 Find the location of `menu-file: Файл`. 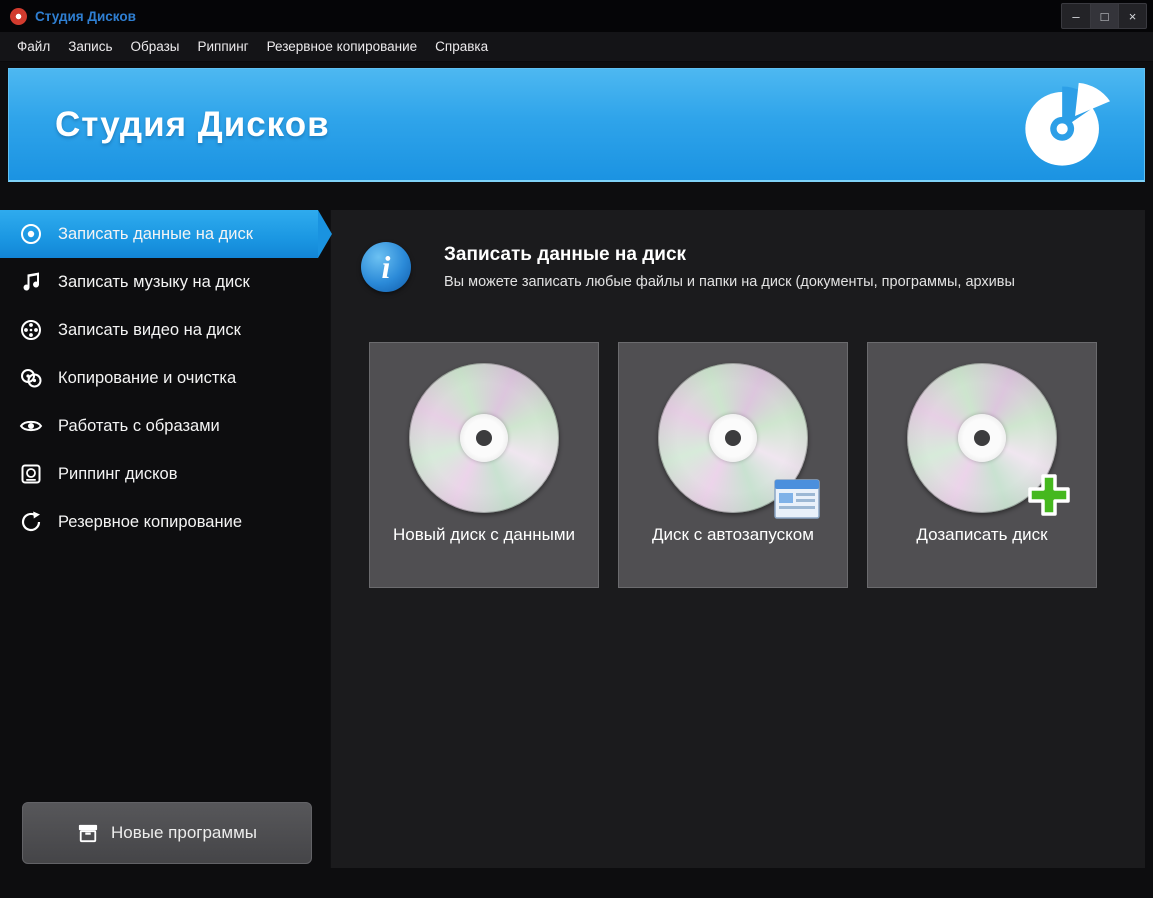

menu-file: Файл is located at coordinates (33, 46).